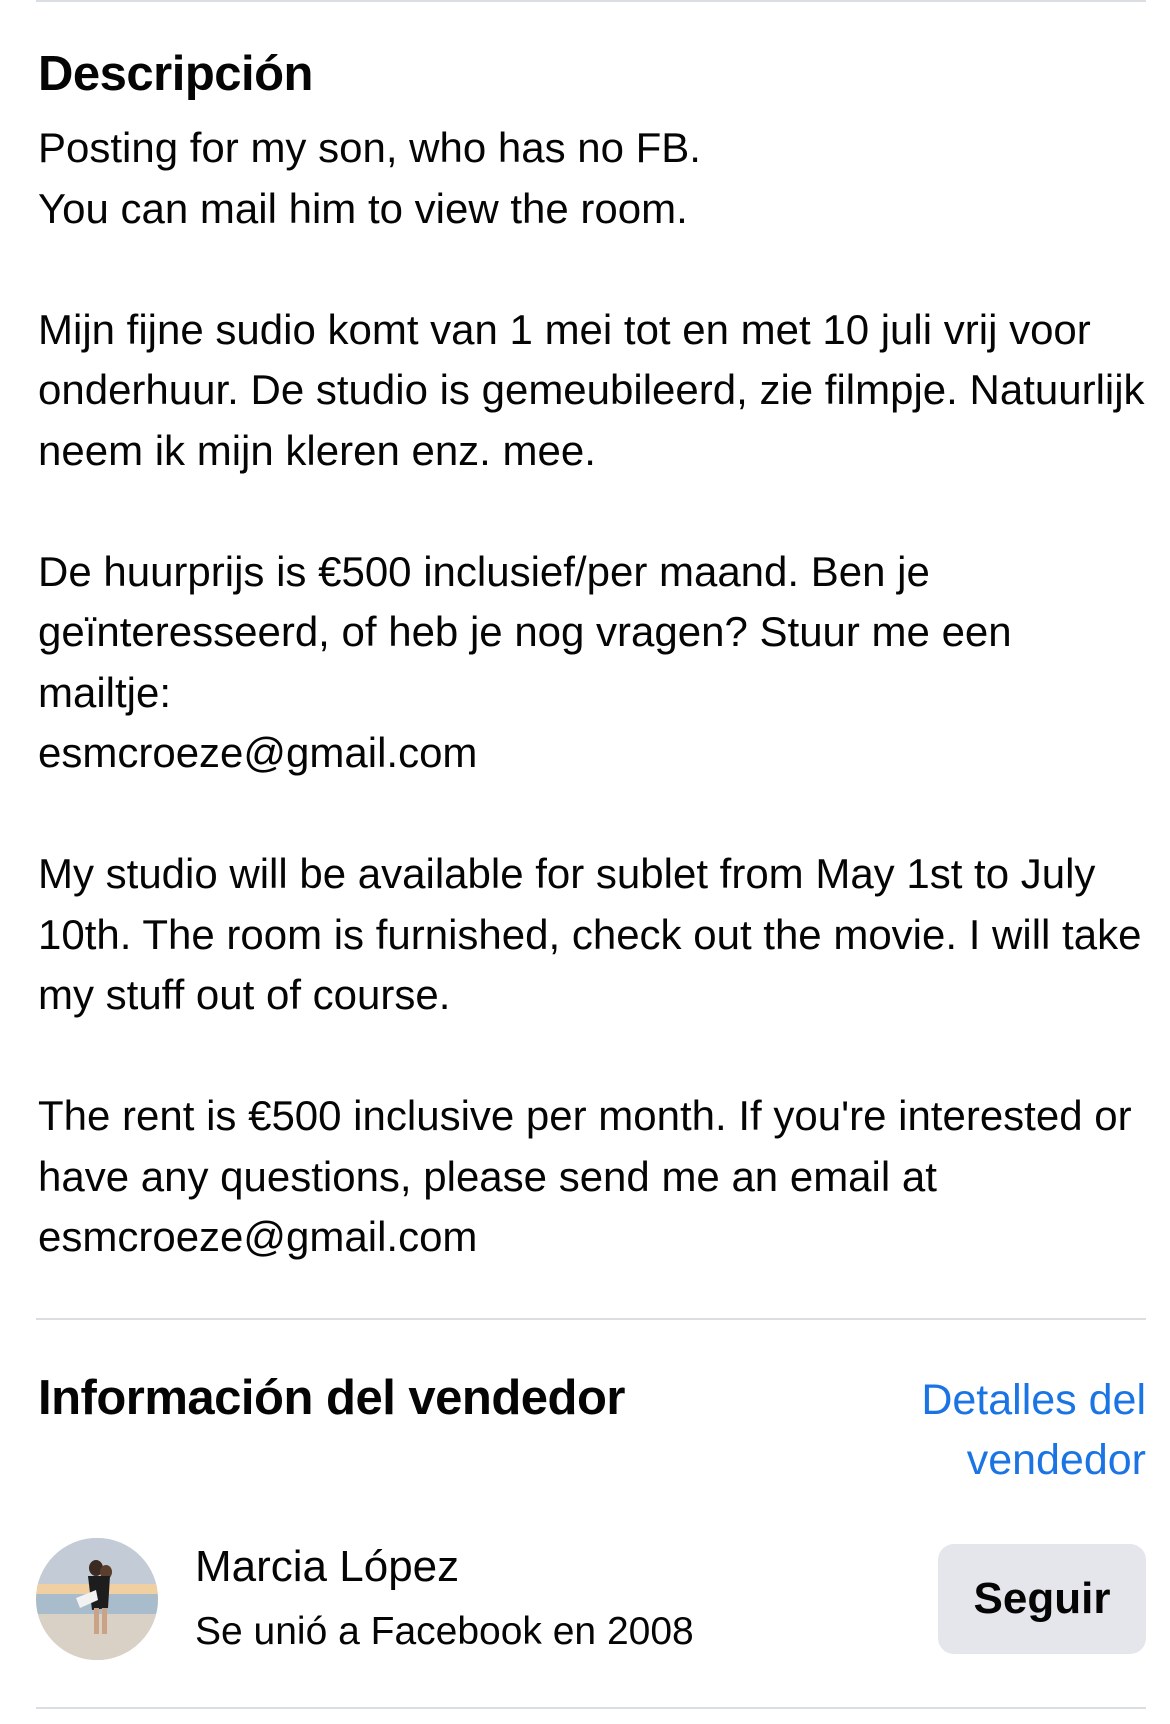  What do you see at coordinates (1042, 1599) in the screenshot?
I see `follow-button: Seguir` at bounding box center [1042, 1599].